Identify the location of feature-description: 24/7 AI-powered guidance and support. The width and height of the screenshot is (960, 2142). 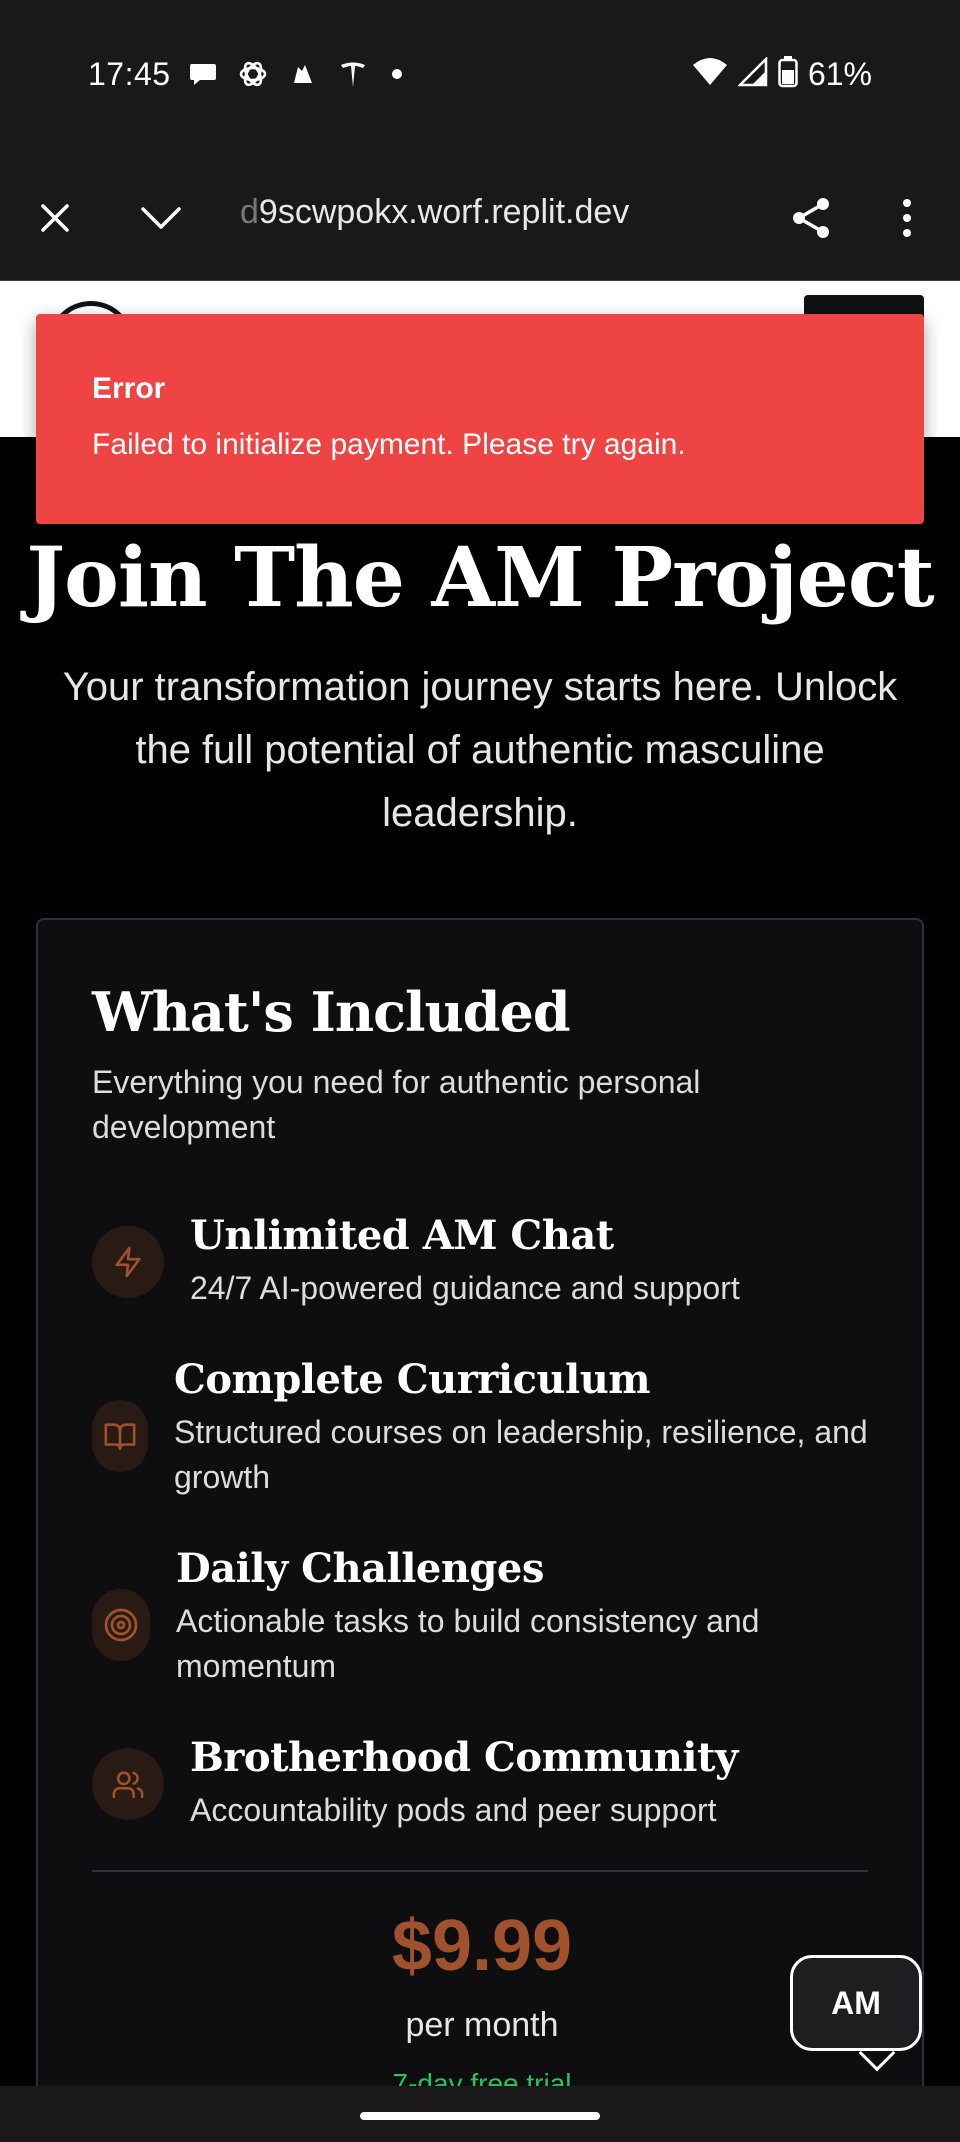
(465, 1288).